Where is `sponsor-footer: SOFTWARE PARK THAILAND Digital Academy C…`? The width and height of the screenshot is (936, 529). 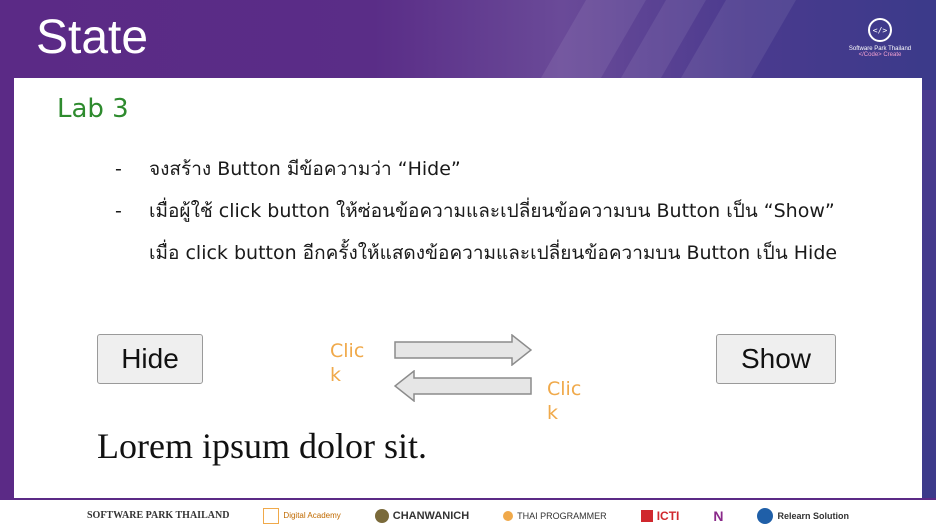 sponsor-footer: SOFTWARE PARK THAILAND Digital Academy C… is located at coordinates (468, 513).